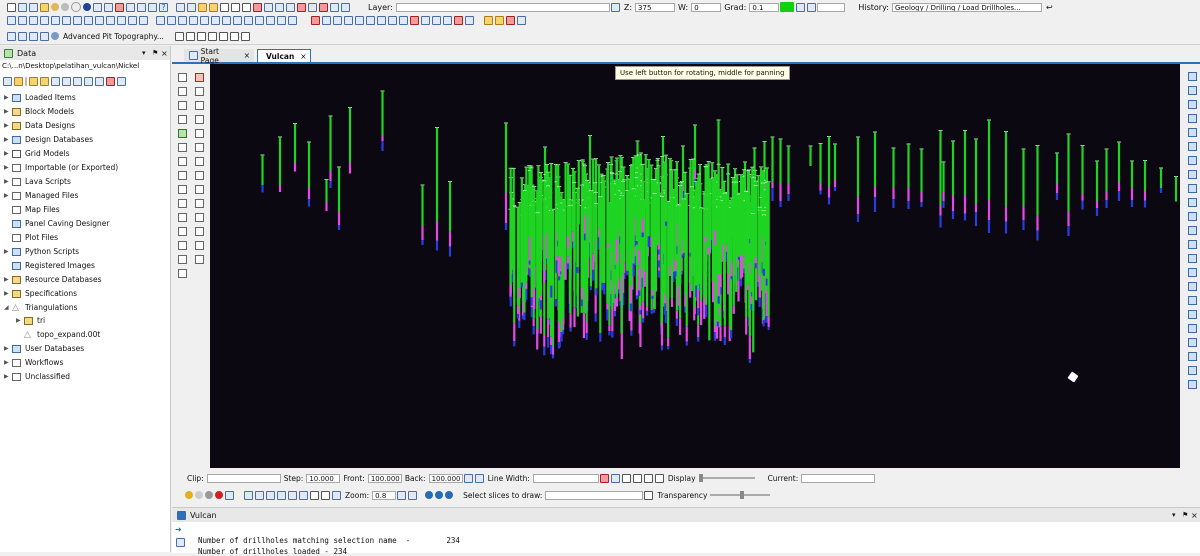 Image resolution: width=1200 pixels, height=556 pixels. I want to click on transparency-slider-thumb, so click(742, 495).